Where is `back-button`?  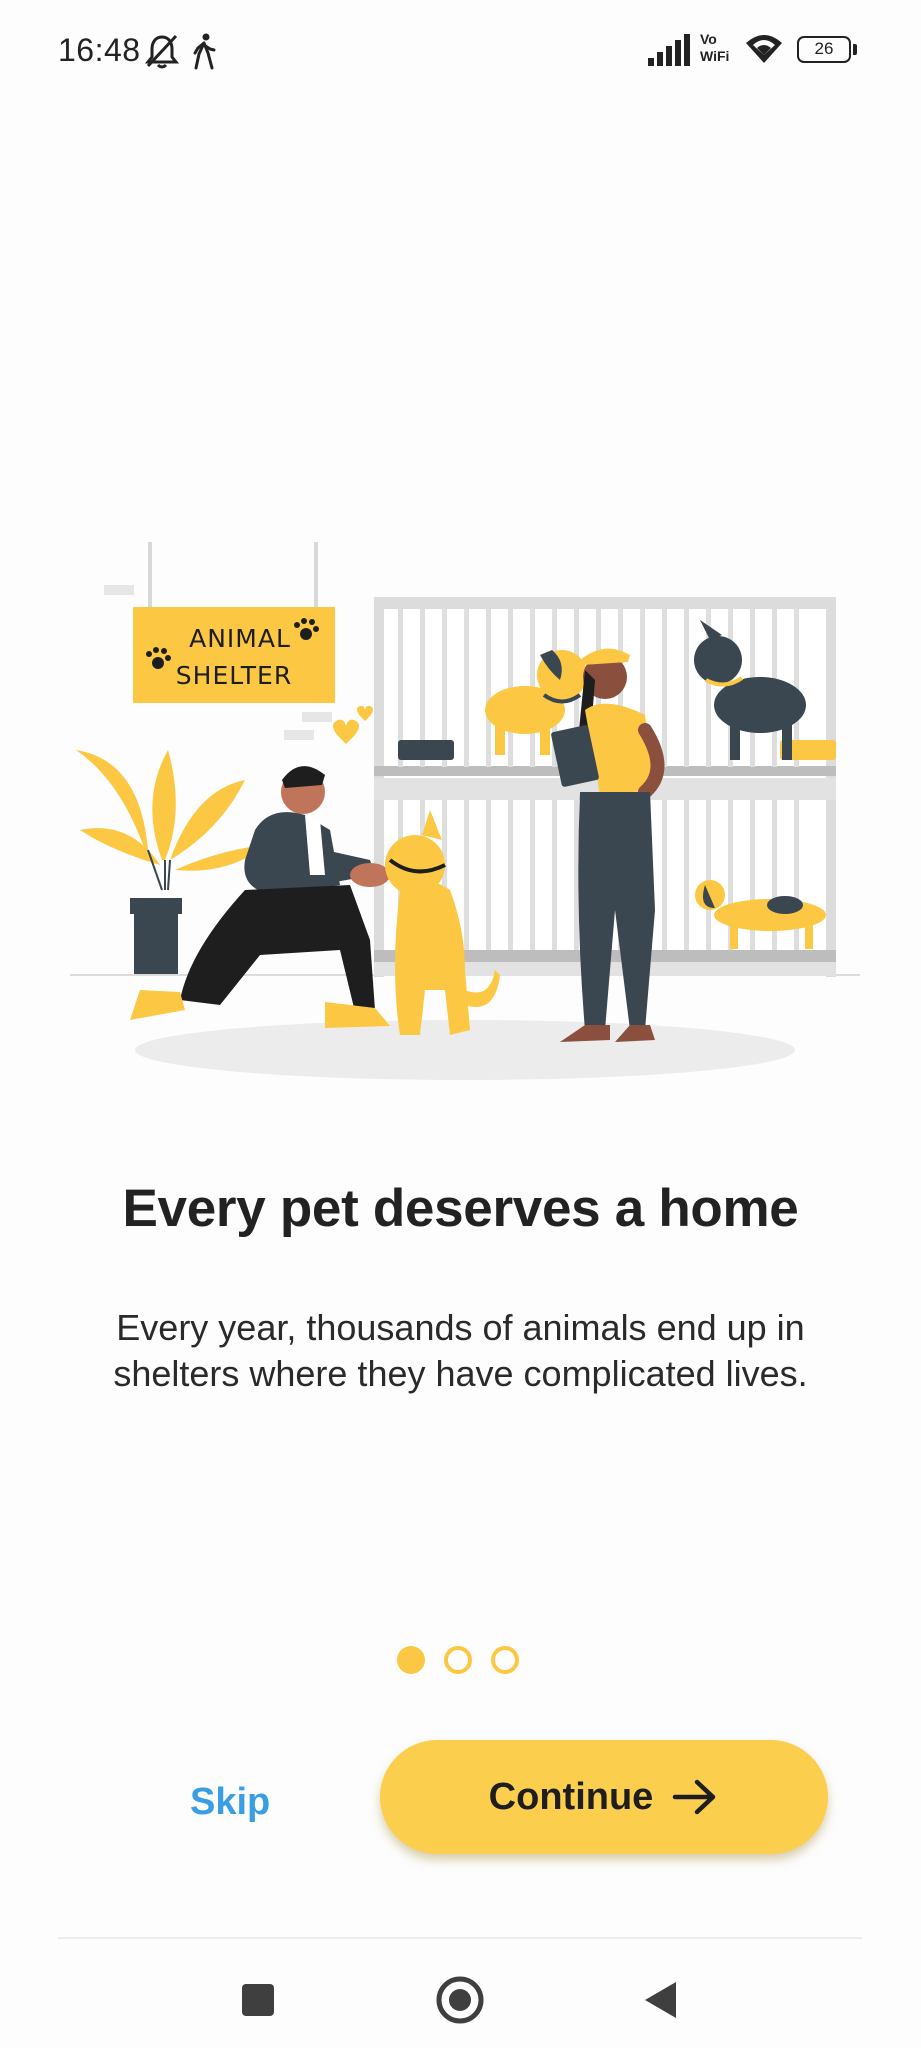
back-button is located at coordinates (660, 2000).